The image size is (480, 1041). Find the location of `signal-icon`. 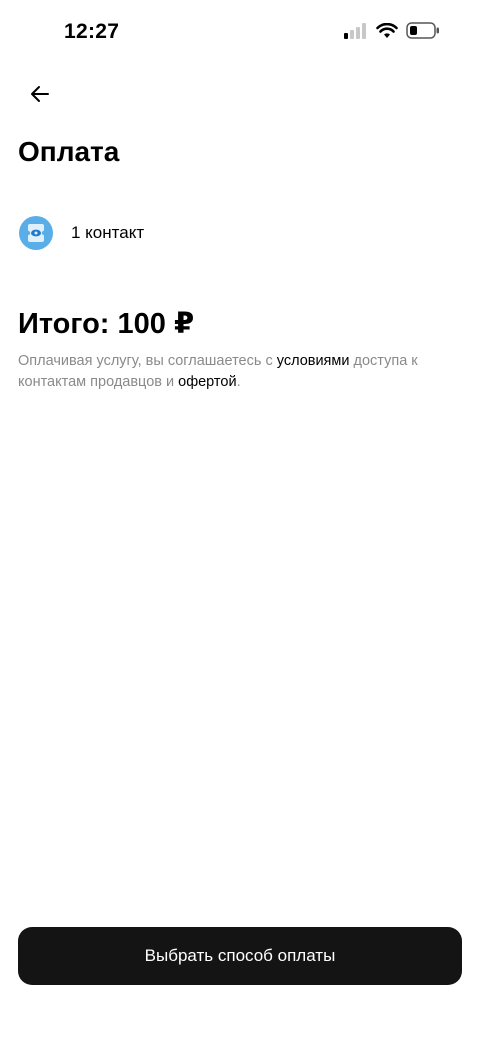

signal-icon is located at coordinates (355, 30).